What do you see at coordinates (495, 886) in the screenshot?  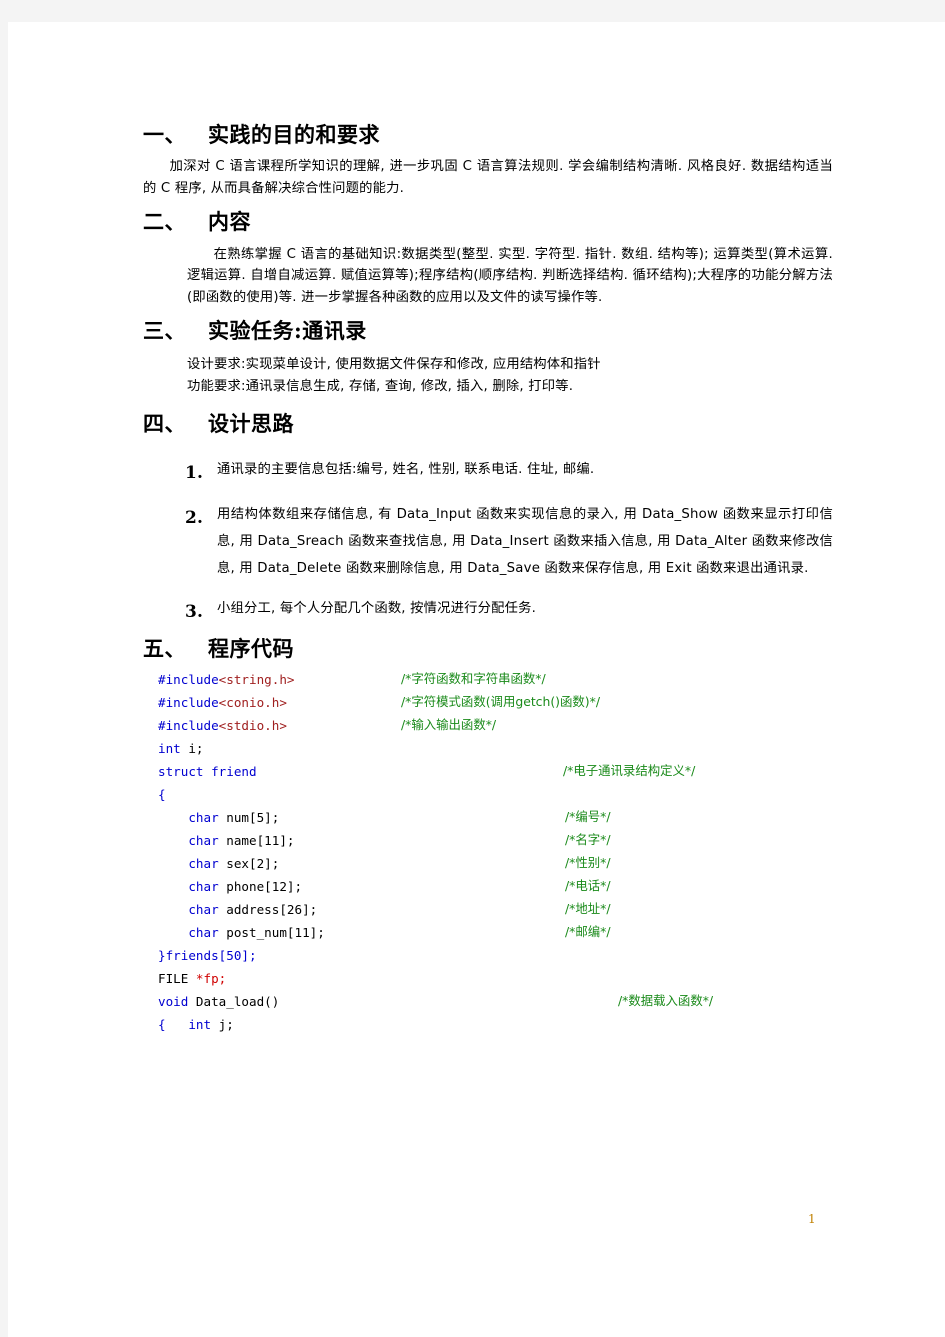 I see `code-line: char phone[12]; /*电话*/` at bounding box center [495, 886].